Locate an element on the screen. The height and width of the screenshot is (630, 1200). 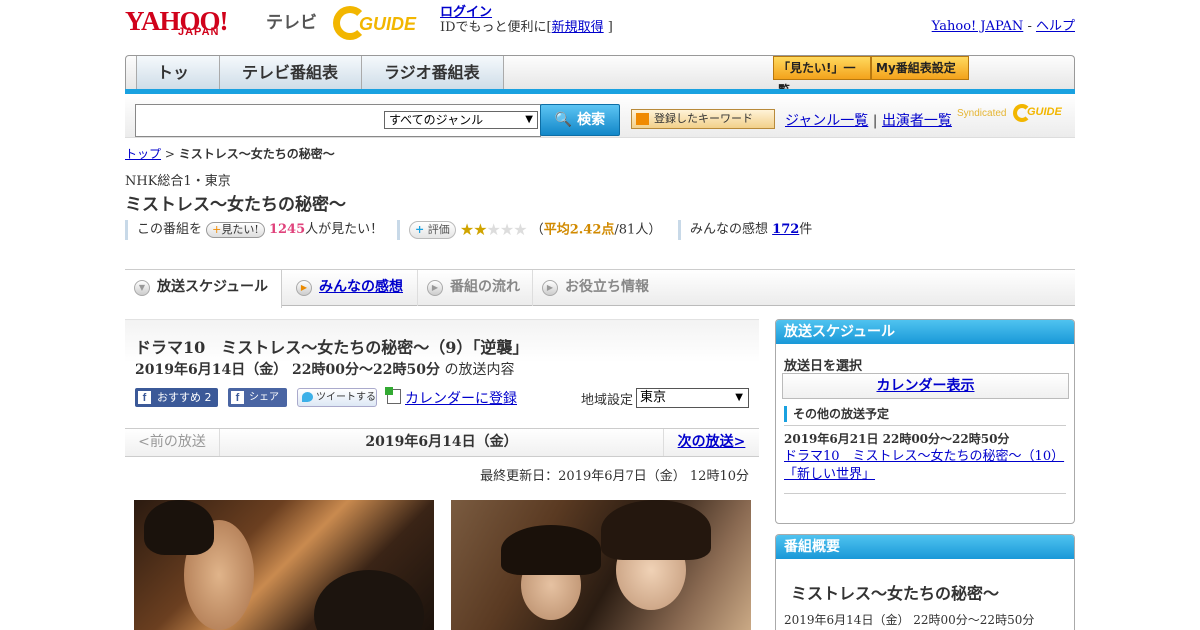
mita-segment: この番組を +見たい! 1245人が見たい！ is located at coordinates (254, 230).